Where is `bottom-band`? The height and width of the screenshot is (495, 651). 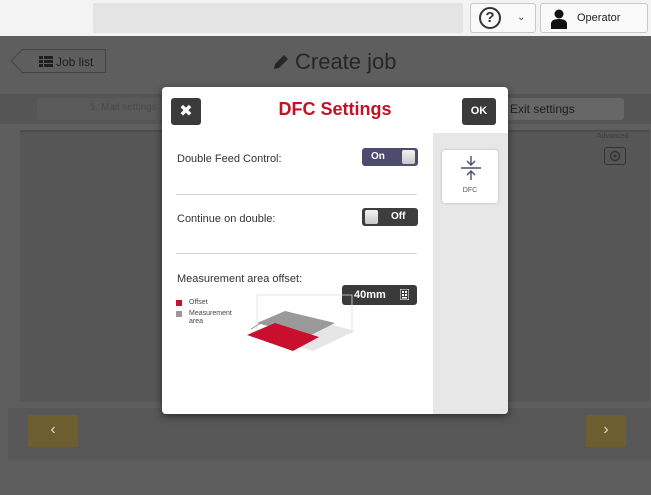
bottom-band is located at coordinates (325, 477).